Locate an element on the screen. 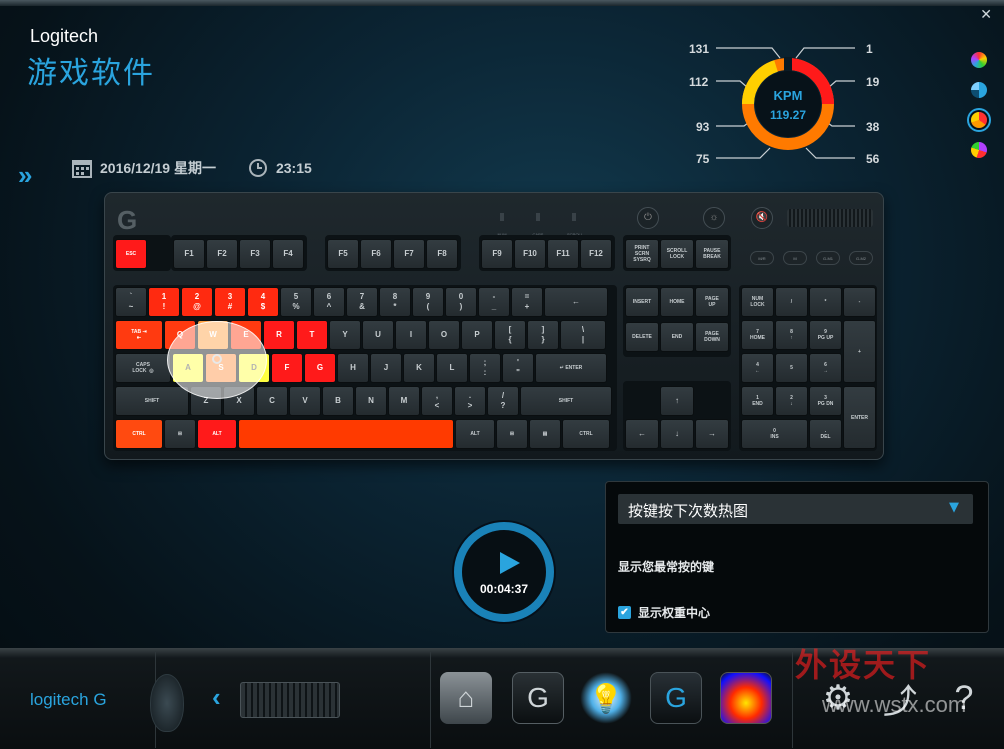 This screenshot has width=1004, height=749. key: F4 is located at coordinates (288, 254).